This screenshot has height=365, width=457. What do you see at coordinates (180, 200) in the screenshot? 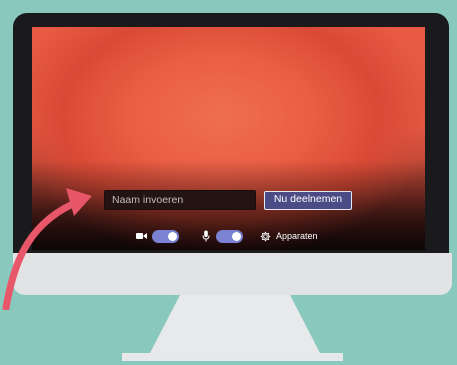
I see `name-input` at bounding box center [180, 200].